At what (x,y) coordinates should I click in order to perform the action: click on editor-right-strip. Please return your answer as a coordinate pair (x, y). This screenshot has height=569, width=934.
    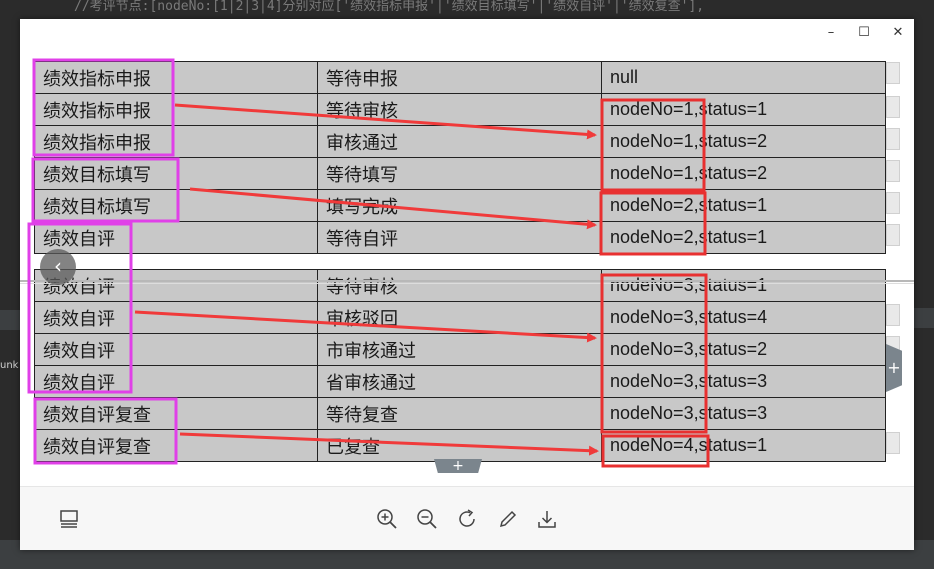
    Looking at the image, I should click on (924, 318).